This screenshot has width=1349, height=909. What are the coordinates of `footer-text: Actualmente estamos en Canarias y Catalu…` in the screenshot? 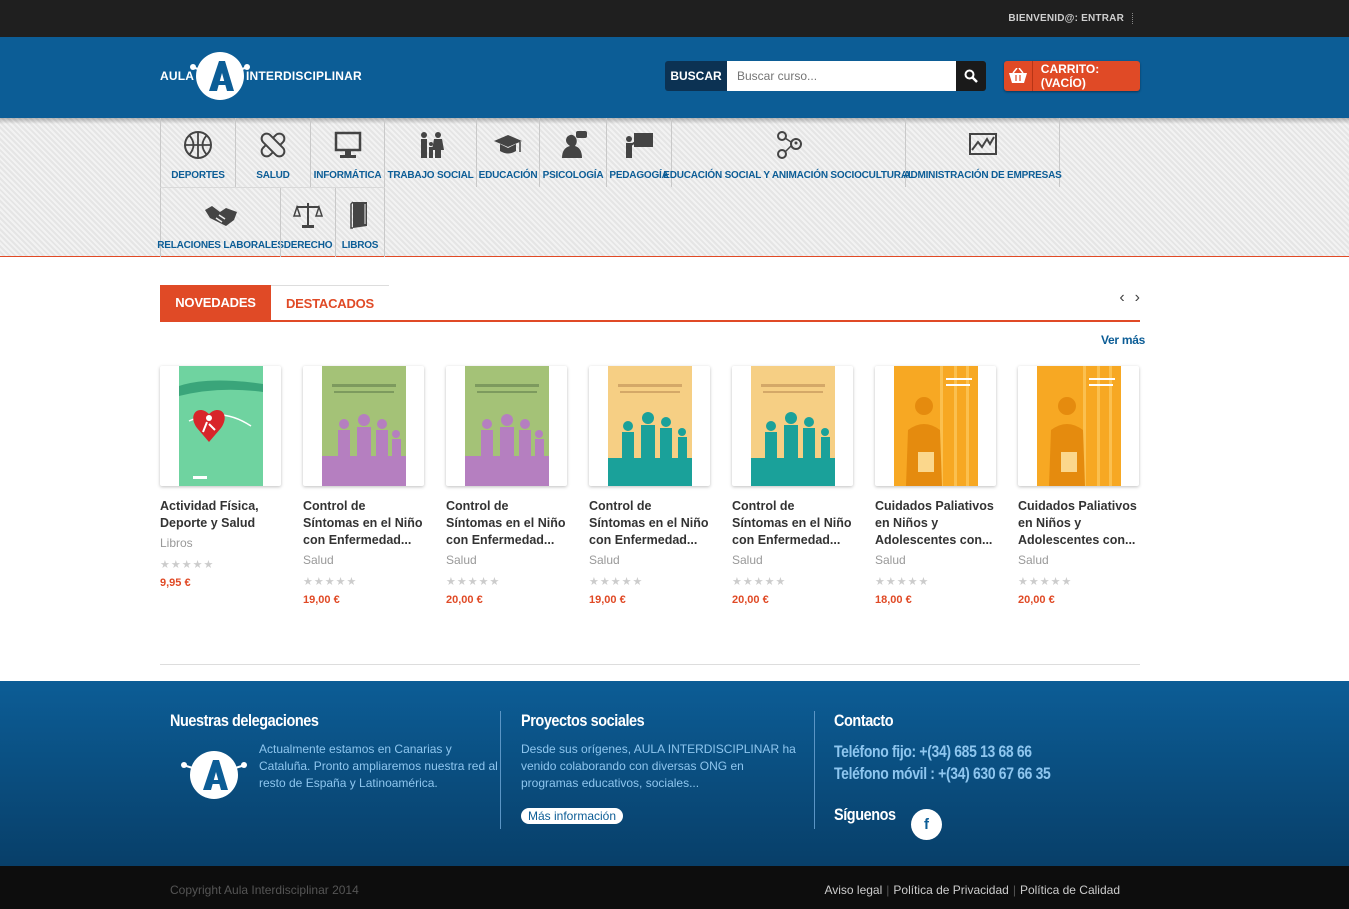 It's located at (378, 766).